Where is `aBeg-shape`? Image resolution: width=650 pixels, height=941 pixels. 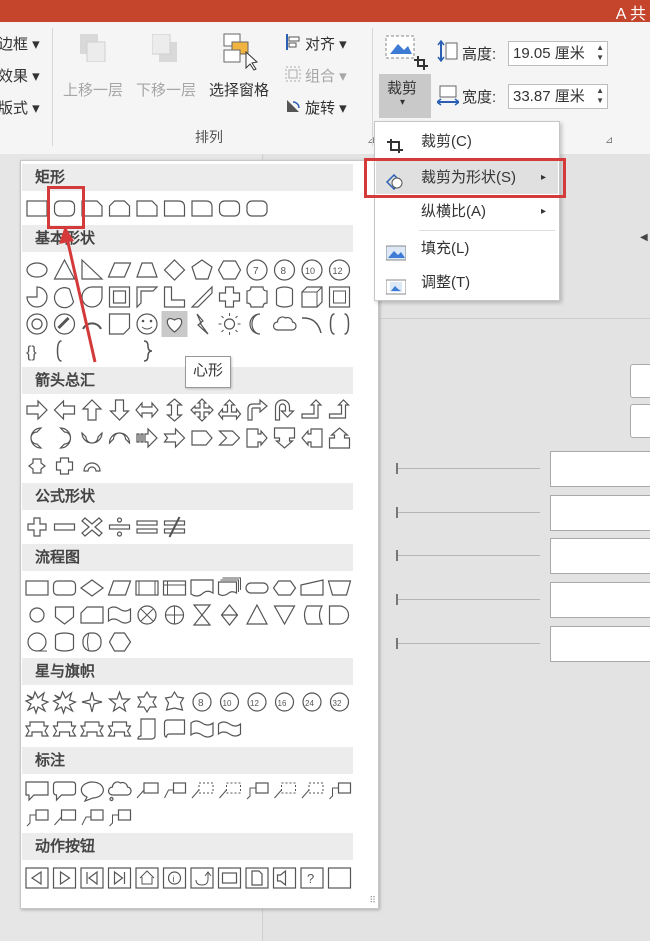 aBeg-shape is located at coordinates (92, 878).